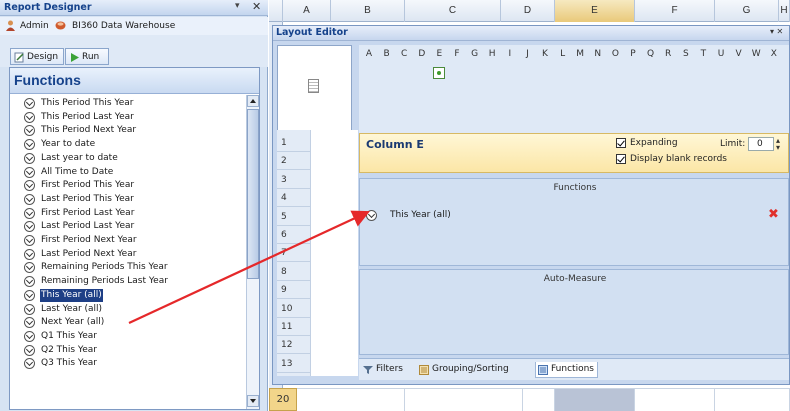 This screenshot has height=411, width=790. I want to click on layout-column-letter: I, so click(510, 54).